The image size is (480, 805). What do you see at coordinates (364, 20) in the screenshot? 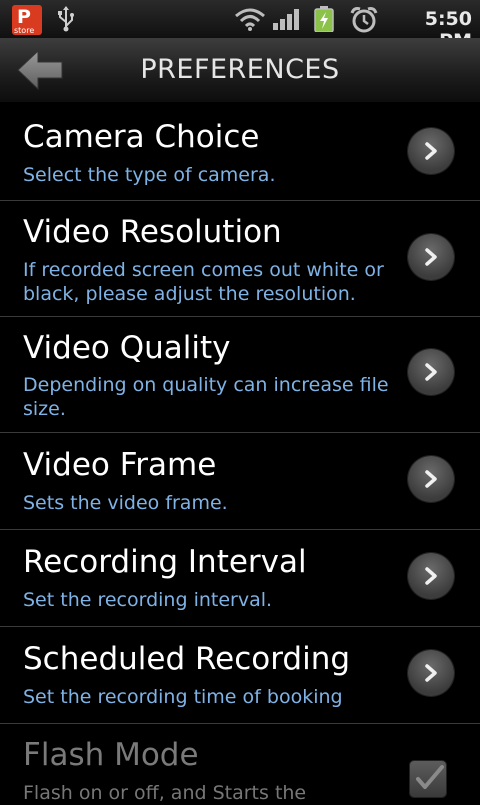
I see `alarm-icon` at bounding box center [364, 20].